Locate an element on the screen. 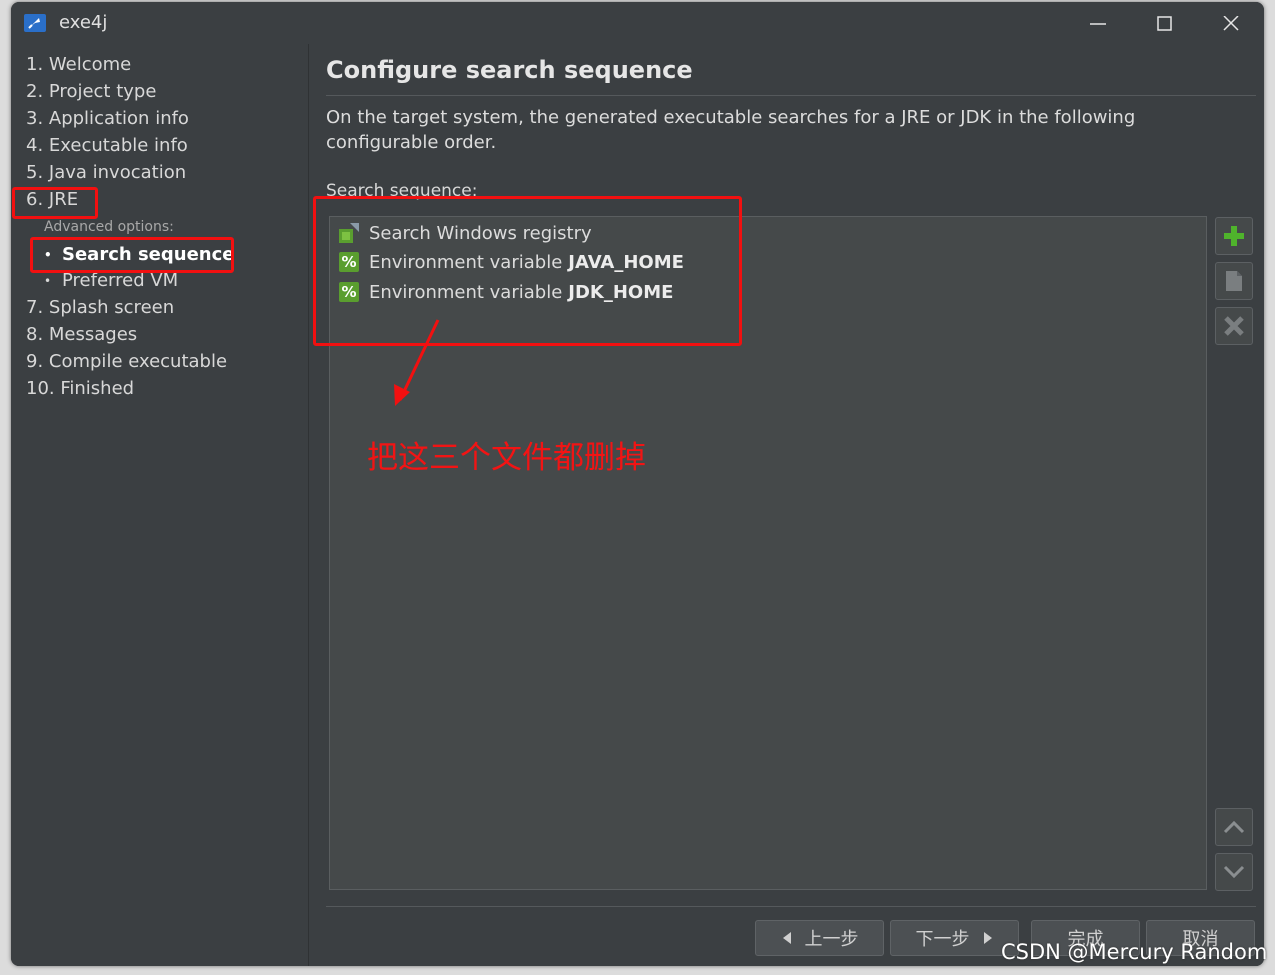 The image size is (1275, 975). triangle-right-icon is located at coordinates (987, 938).